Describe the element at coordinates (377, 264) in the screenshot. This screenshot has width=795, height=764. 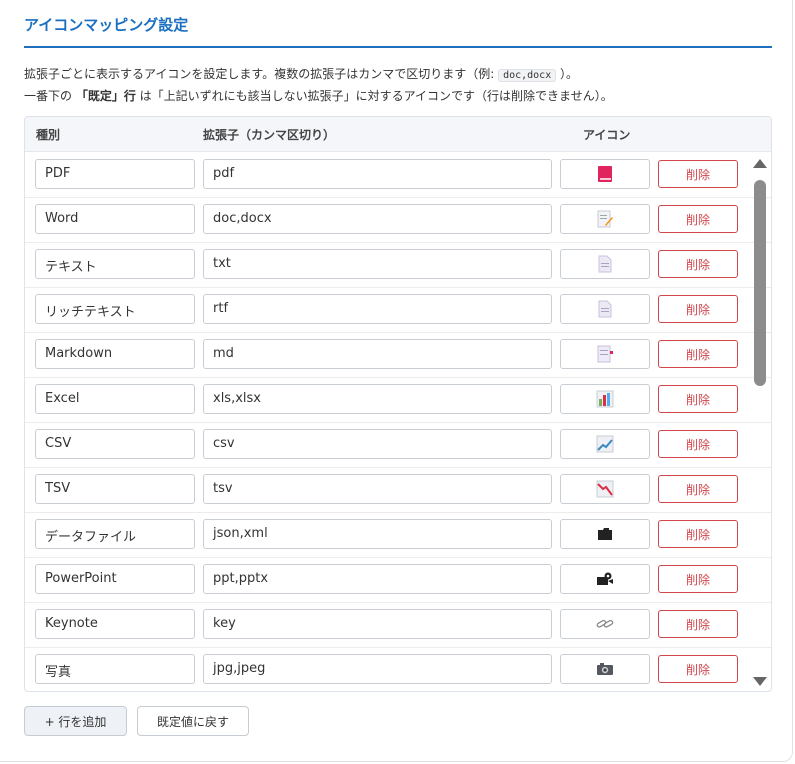
I see `extension-input: txt` at that location.